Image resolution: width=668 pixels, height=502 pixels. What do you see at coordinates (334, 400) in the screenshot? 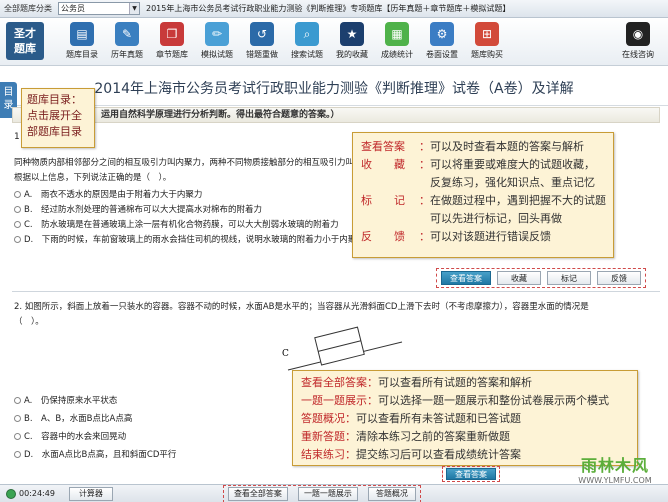
I see `tooltip-key: 一题一题展示` at bounding box center [334, 400].